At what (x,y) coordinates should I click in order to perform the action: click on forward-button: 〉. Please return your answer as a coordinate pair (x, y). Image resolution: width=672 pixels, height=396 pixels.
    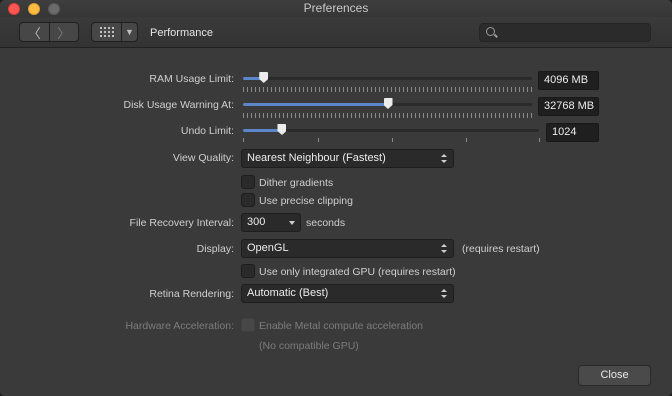
    Looking at the image, I should click on (63, 32).